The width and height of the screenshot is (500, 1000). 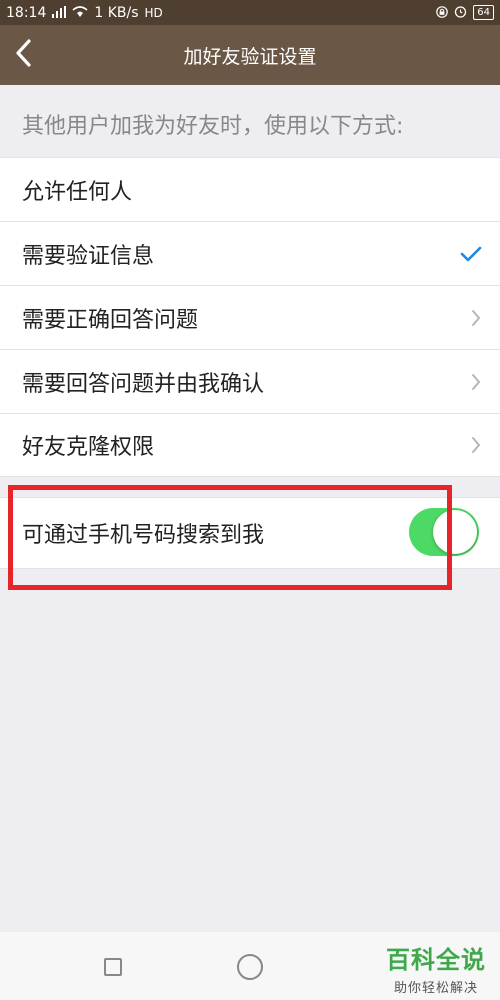 I want to click on network-speed: 1 KB/s, so click(x=116, y=12).